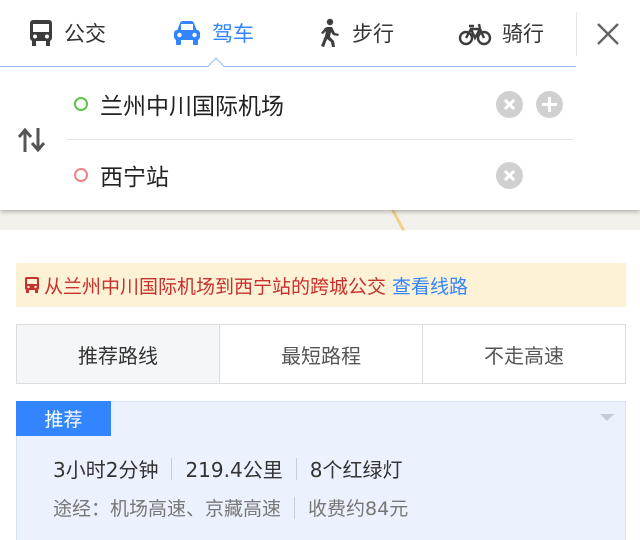  I want to click on tab-drive-label: 驾车, so click(233, 34).